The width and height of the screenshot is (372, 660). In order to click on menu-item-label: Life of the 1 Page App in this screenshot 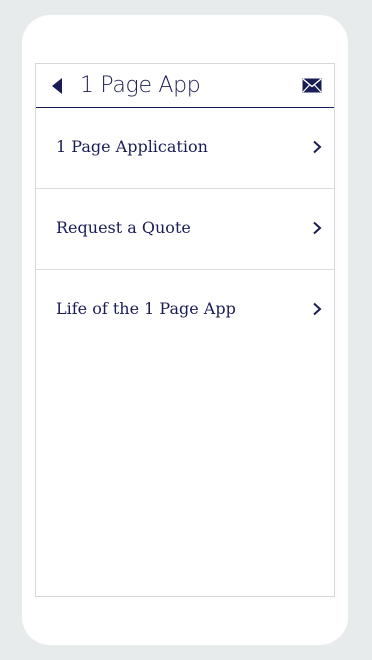, I will do `click(146, 308)`.